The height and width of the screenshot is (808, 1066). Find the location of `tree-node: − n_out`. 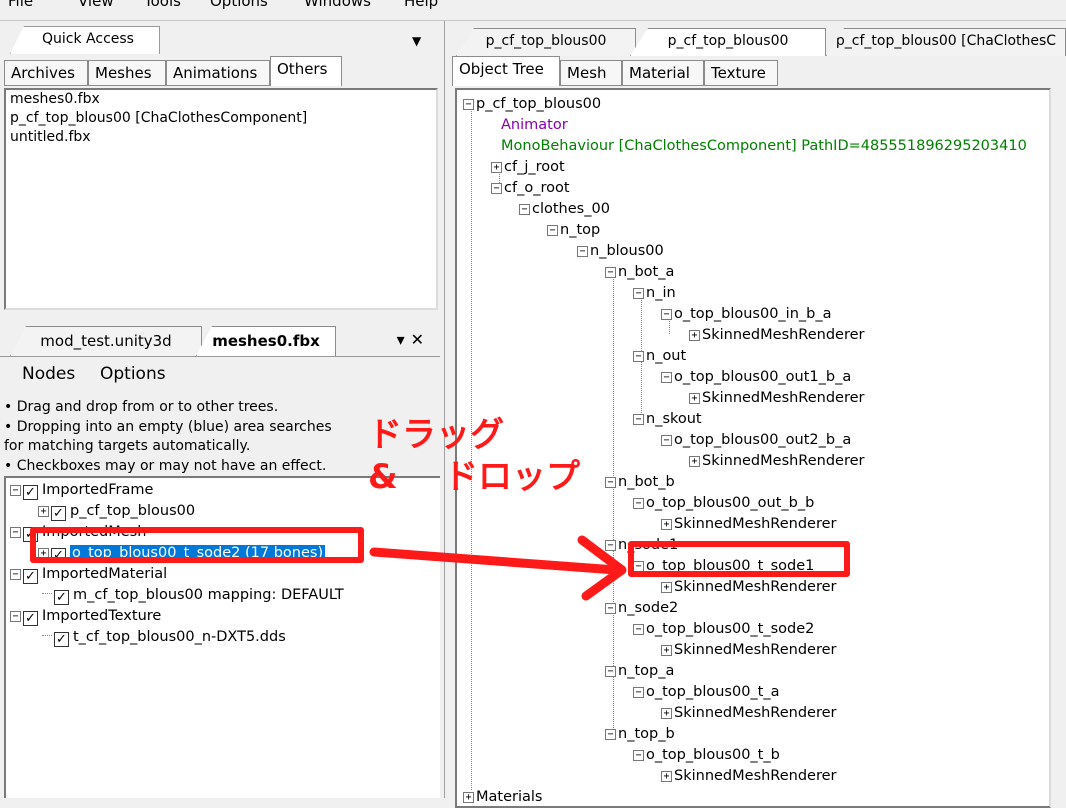

tree-node: − n_out is located at coordinates (659, 356).